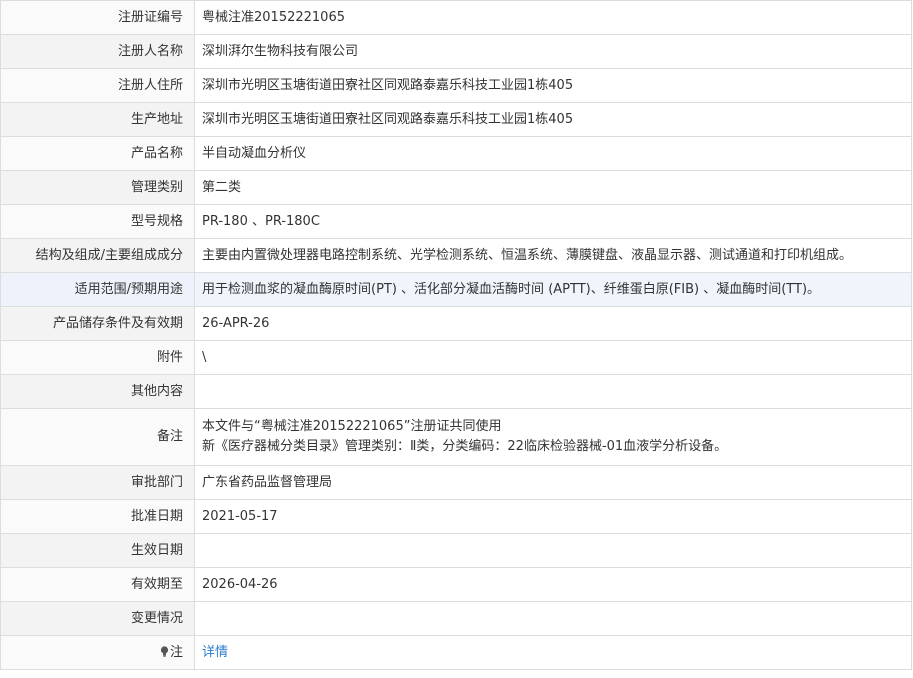  I want to click on table-row: 产品储存条件及有效期 26-APR-26, so click(456, 323).